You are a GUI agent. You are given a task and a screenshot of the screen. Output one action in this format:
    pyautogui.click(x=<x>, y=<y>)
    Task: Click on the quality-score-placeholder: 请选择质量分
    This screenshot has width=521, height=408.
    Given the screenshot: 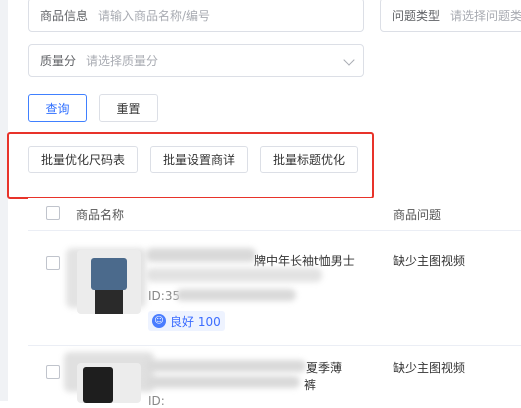 What is the action you would take?
    pyautogui.click(x=122, y=61)
    